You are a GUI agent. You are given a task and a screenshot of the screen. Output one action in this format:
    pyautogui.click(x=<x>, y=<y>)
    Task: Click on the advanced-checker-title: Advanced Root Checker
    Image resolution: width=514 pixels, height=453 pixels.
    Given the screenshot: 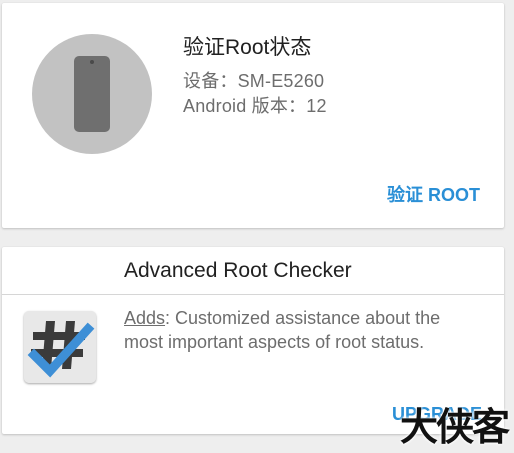 What is the action you would take?
    pyautogui.click(x=238, y=270)
    